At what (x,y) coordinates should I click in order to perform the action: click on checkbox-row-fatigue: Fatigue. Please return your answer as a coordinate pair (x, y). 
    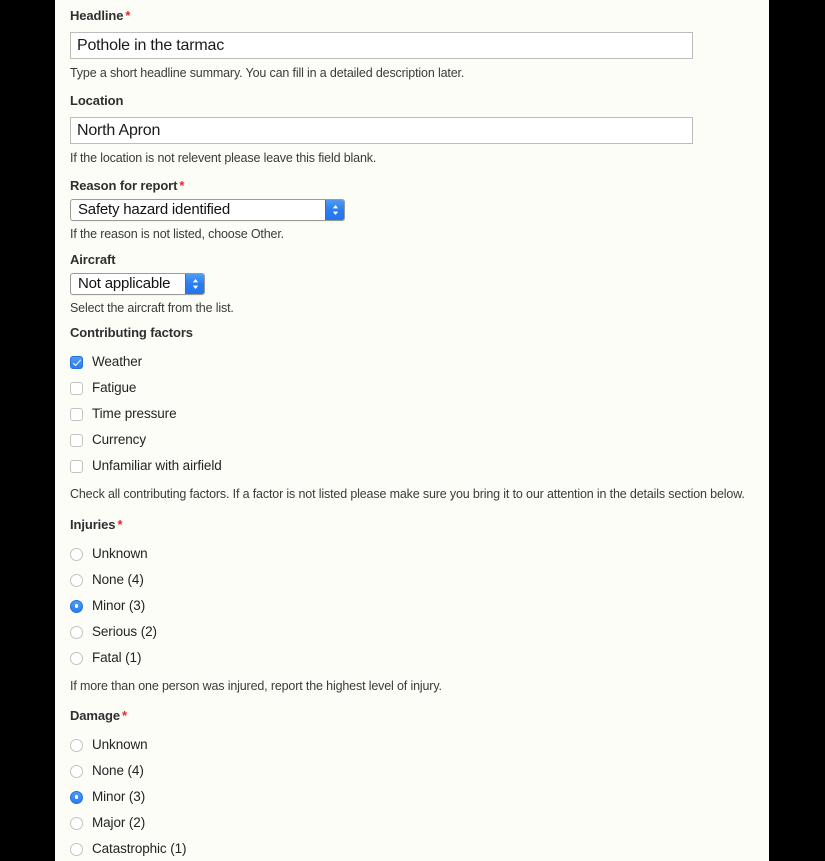
    Looking at the image, I should click on (407, 388).